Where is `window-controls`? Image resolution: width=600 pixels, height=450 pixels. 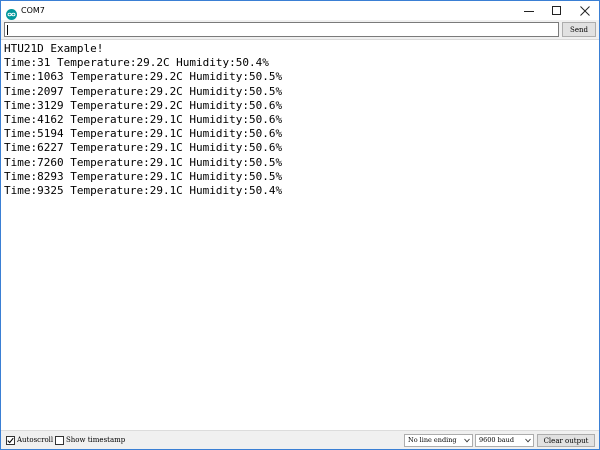
window-controls is located at coordinates (557, 10).